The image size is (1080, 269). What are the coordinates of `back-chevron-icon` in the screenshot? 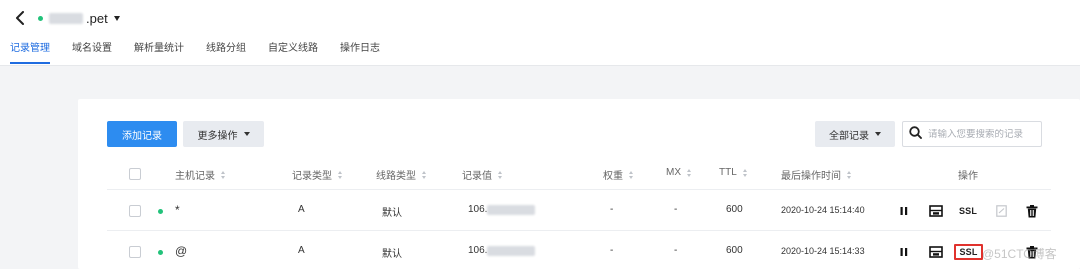 It's located at (20, 18).